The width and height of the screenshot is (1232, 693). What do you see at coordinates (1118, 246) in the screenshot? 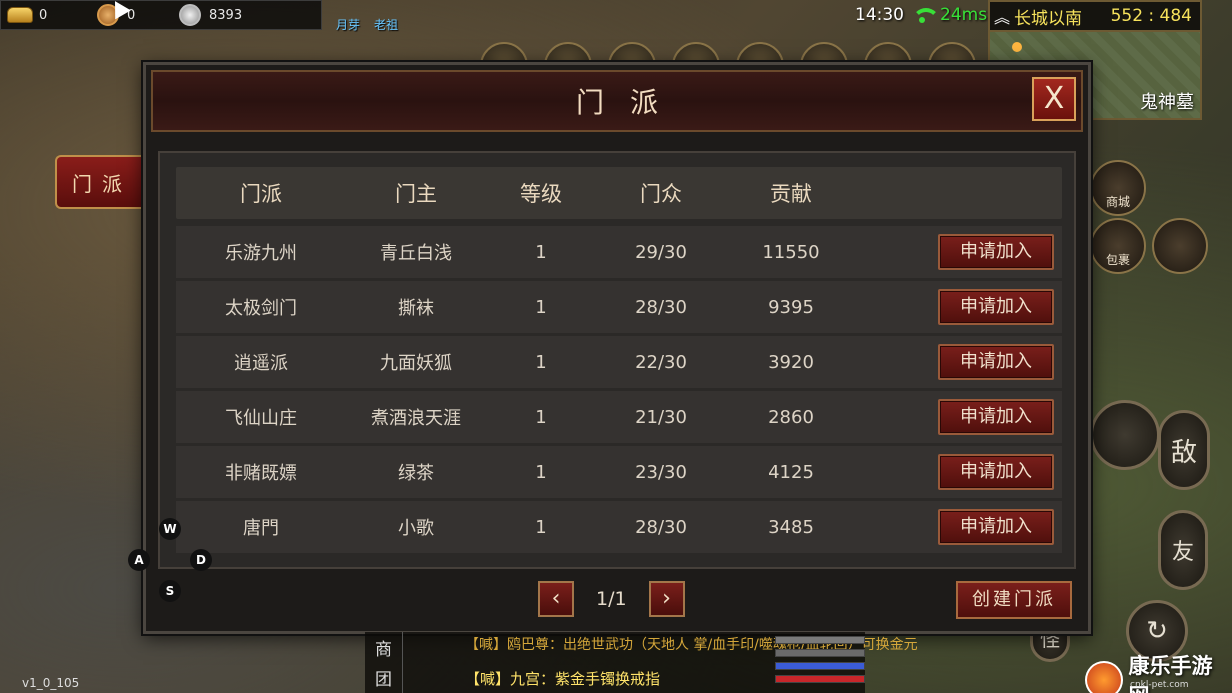
I see `bag-button: 包裹` at bounding box center [1118, 246].